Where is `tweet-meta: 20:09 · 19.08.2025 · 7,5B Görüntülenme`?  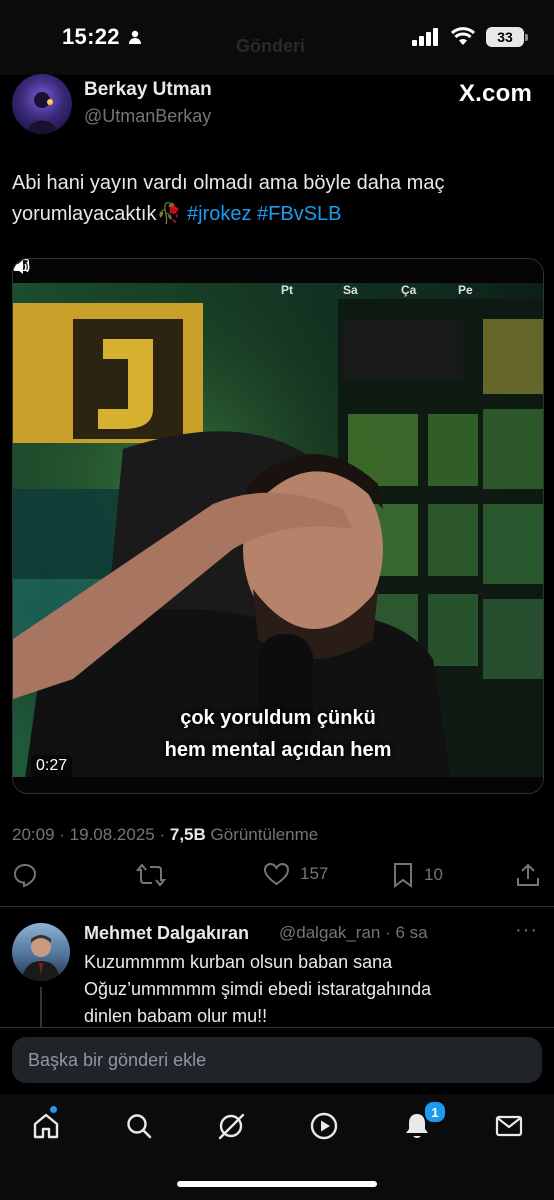
tweet-meta: 20:09 · 19.08.2025 · 7,5B Görüntülenme is located at coordinates (165, 834).